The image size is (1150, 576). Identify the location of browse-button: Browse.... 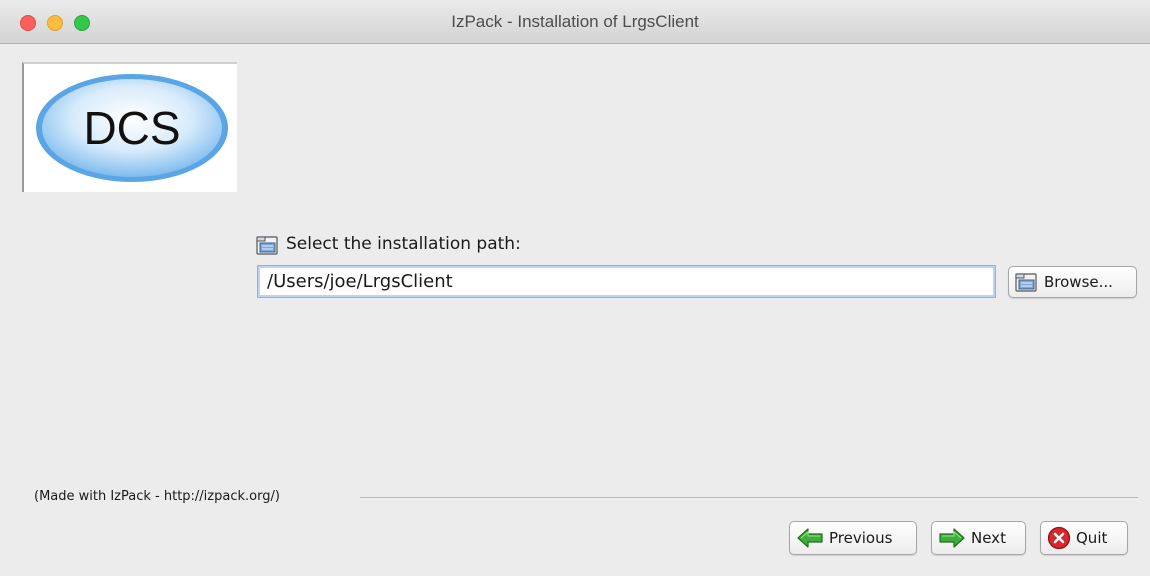
(1072, 282).